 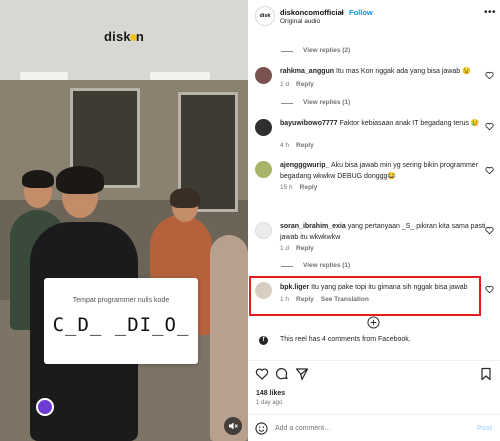 I want to click on load-more-comments-icon, so click(x=373, y=322).